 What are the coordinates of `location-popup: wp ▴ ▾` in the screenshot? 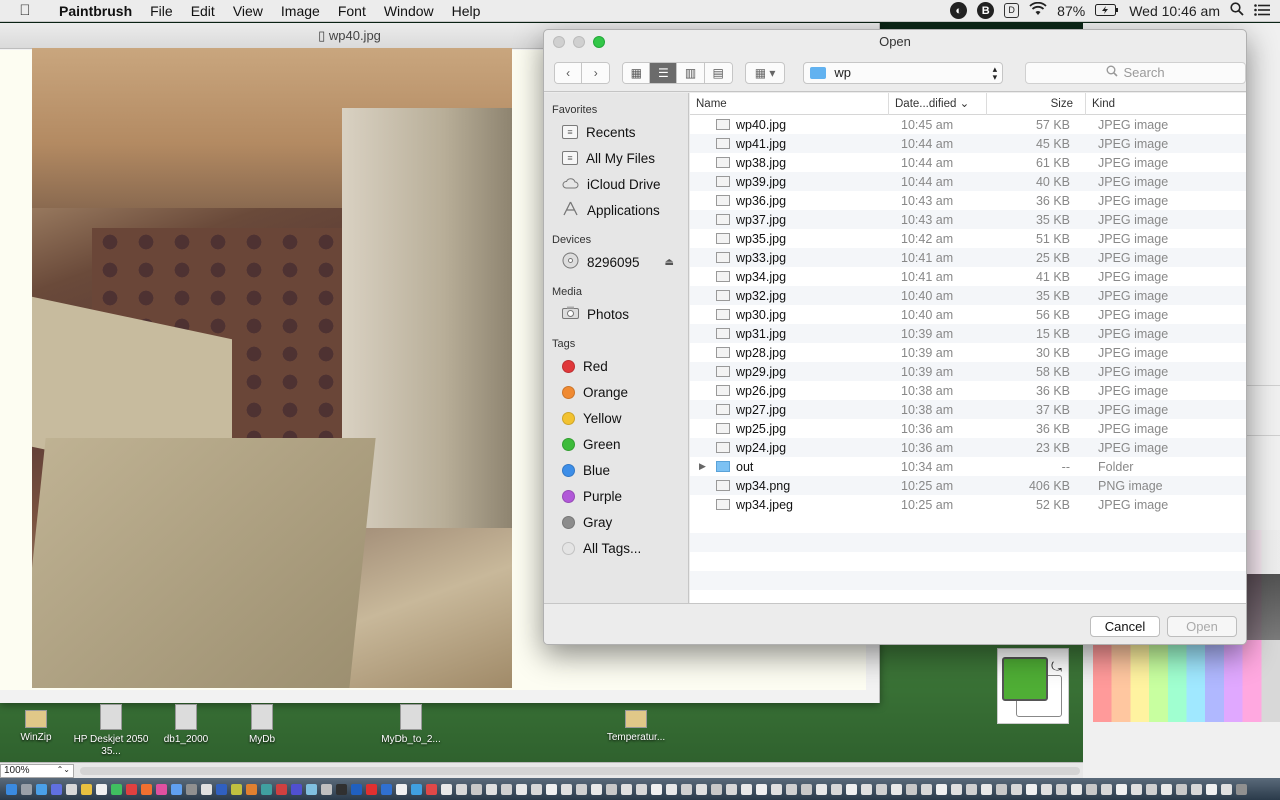 It's located at (903, 72).